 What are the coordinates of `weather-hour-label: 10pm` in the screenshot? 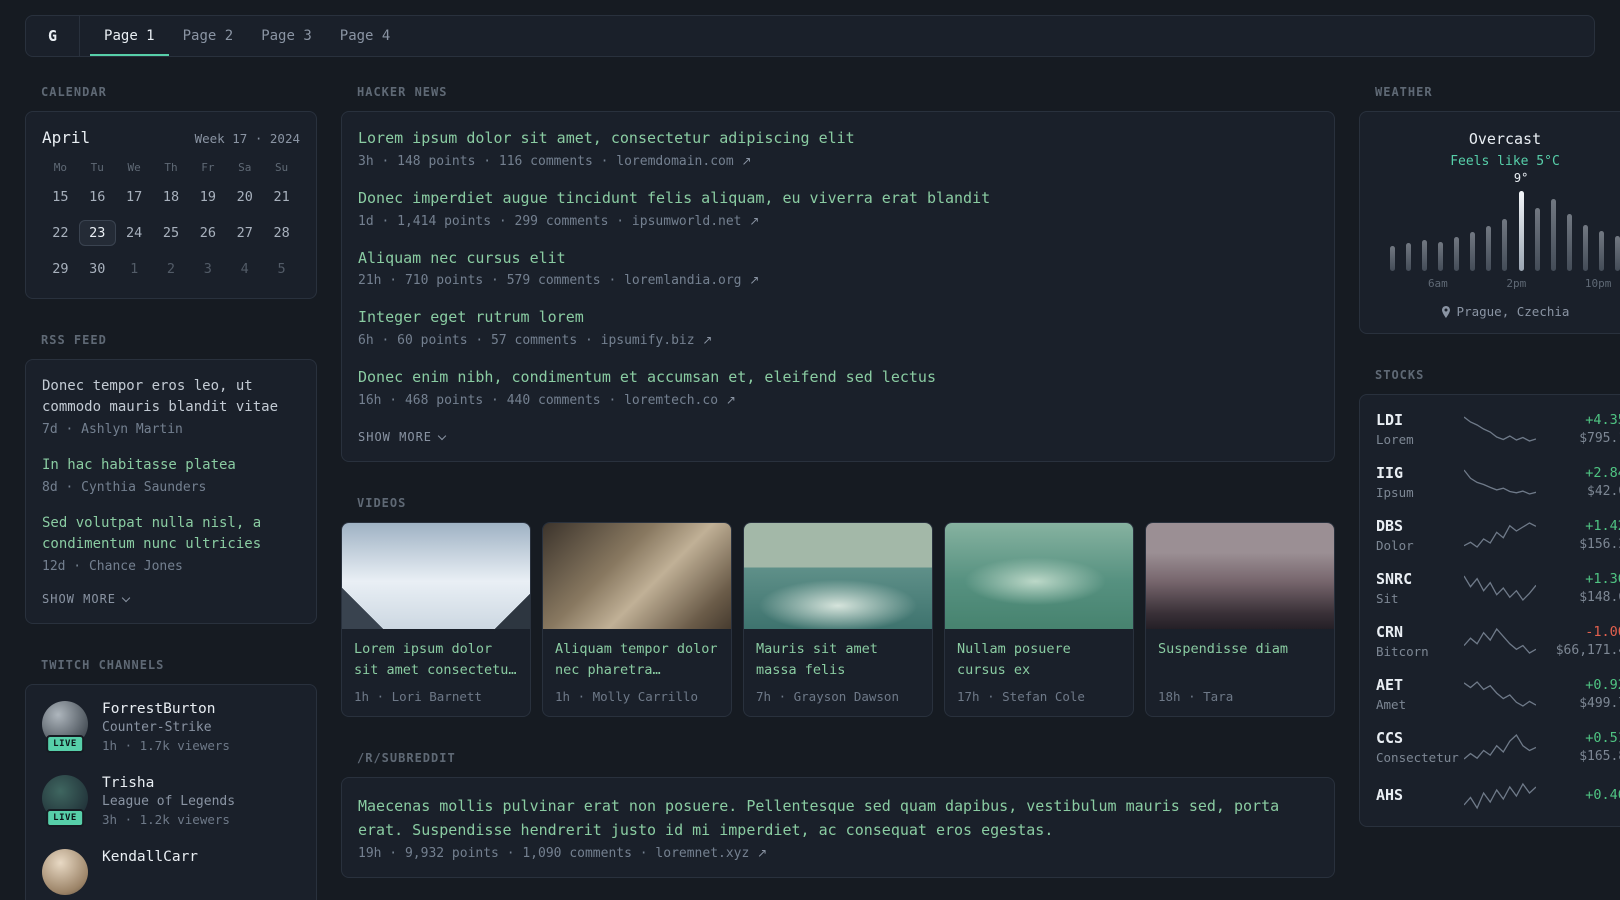 It's located at (1598, 283).